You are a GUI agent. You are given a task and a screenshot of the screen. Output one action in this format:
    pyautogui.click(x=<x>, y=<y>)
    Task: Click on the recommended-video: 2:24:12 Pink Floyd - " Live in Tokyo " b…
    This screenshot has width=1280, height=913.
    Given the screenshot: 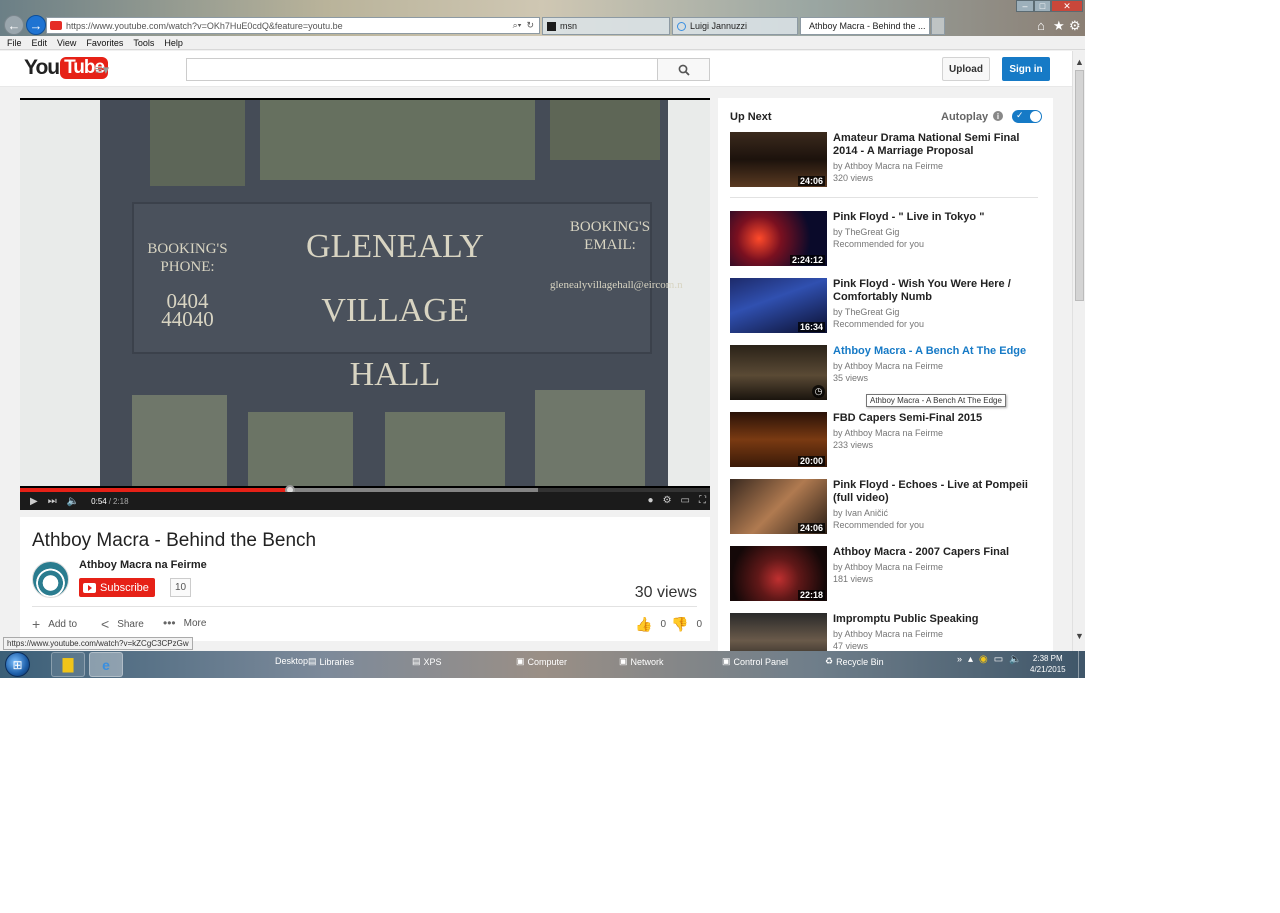 What is the action you would take?
    pyautogui.click(x=886, y=239)
    